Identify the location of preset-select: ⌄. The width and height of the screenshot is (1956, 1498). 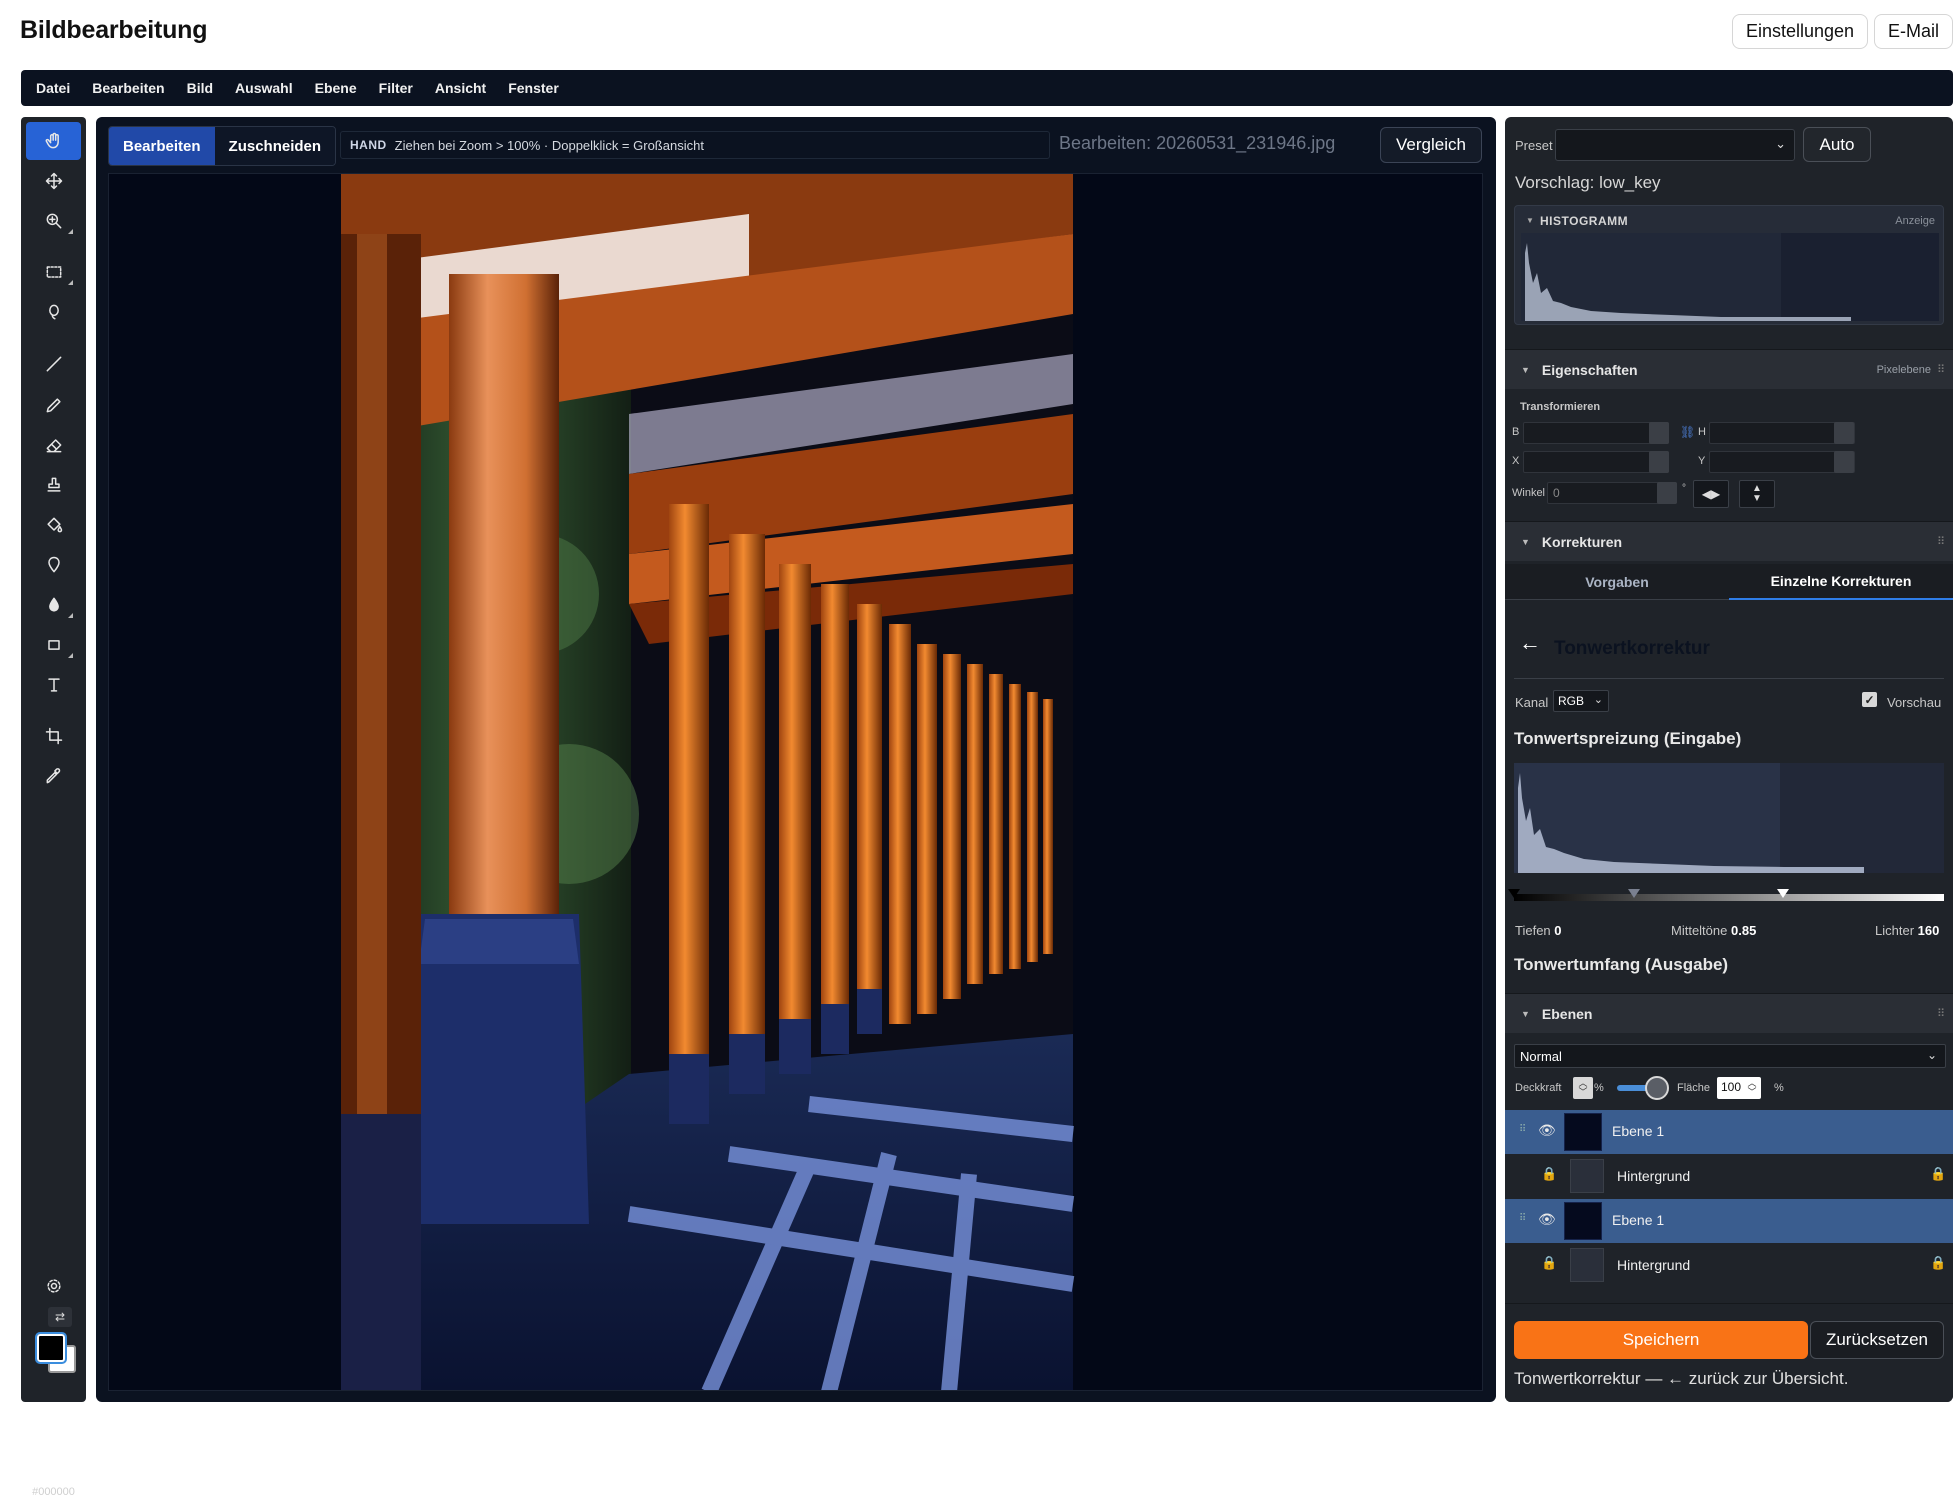
(1675, 145).